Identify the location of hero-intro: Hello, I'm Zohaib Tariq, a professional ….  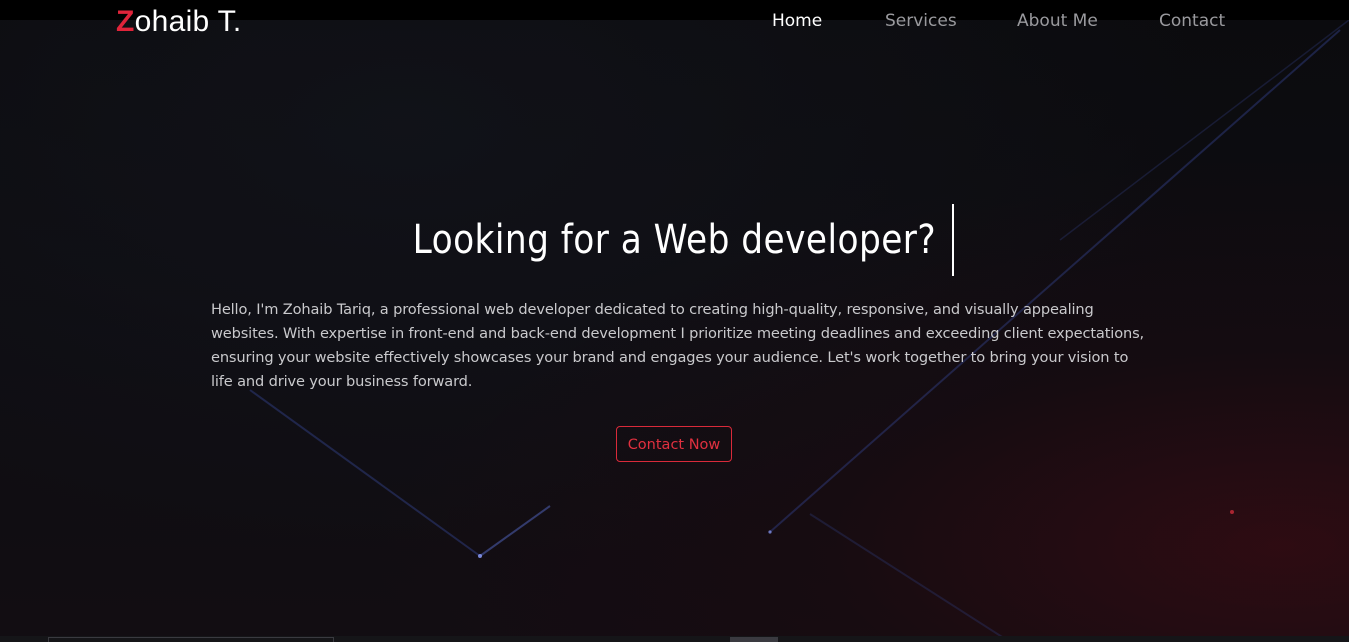
(678, 345).